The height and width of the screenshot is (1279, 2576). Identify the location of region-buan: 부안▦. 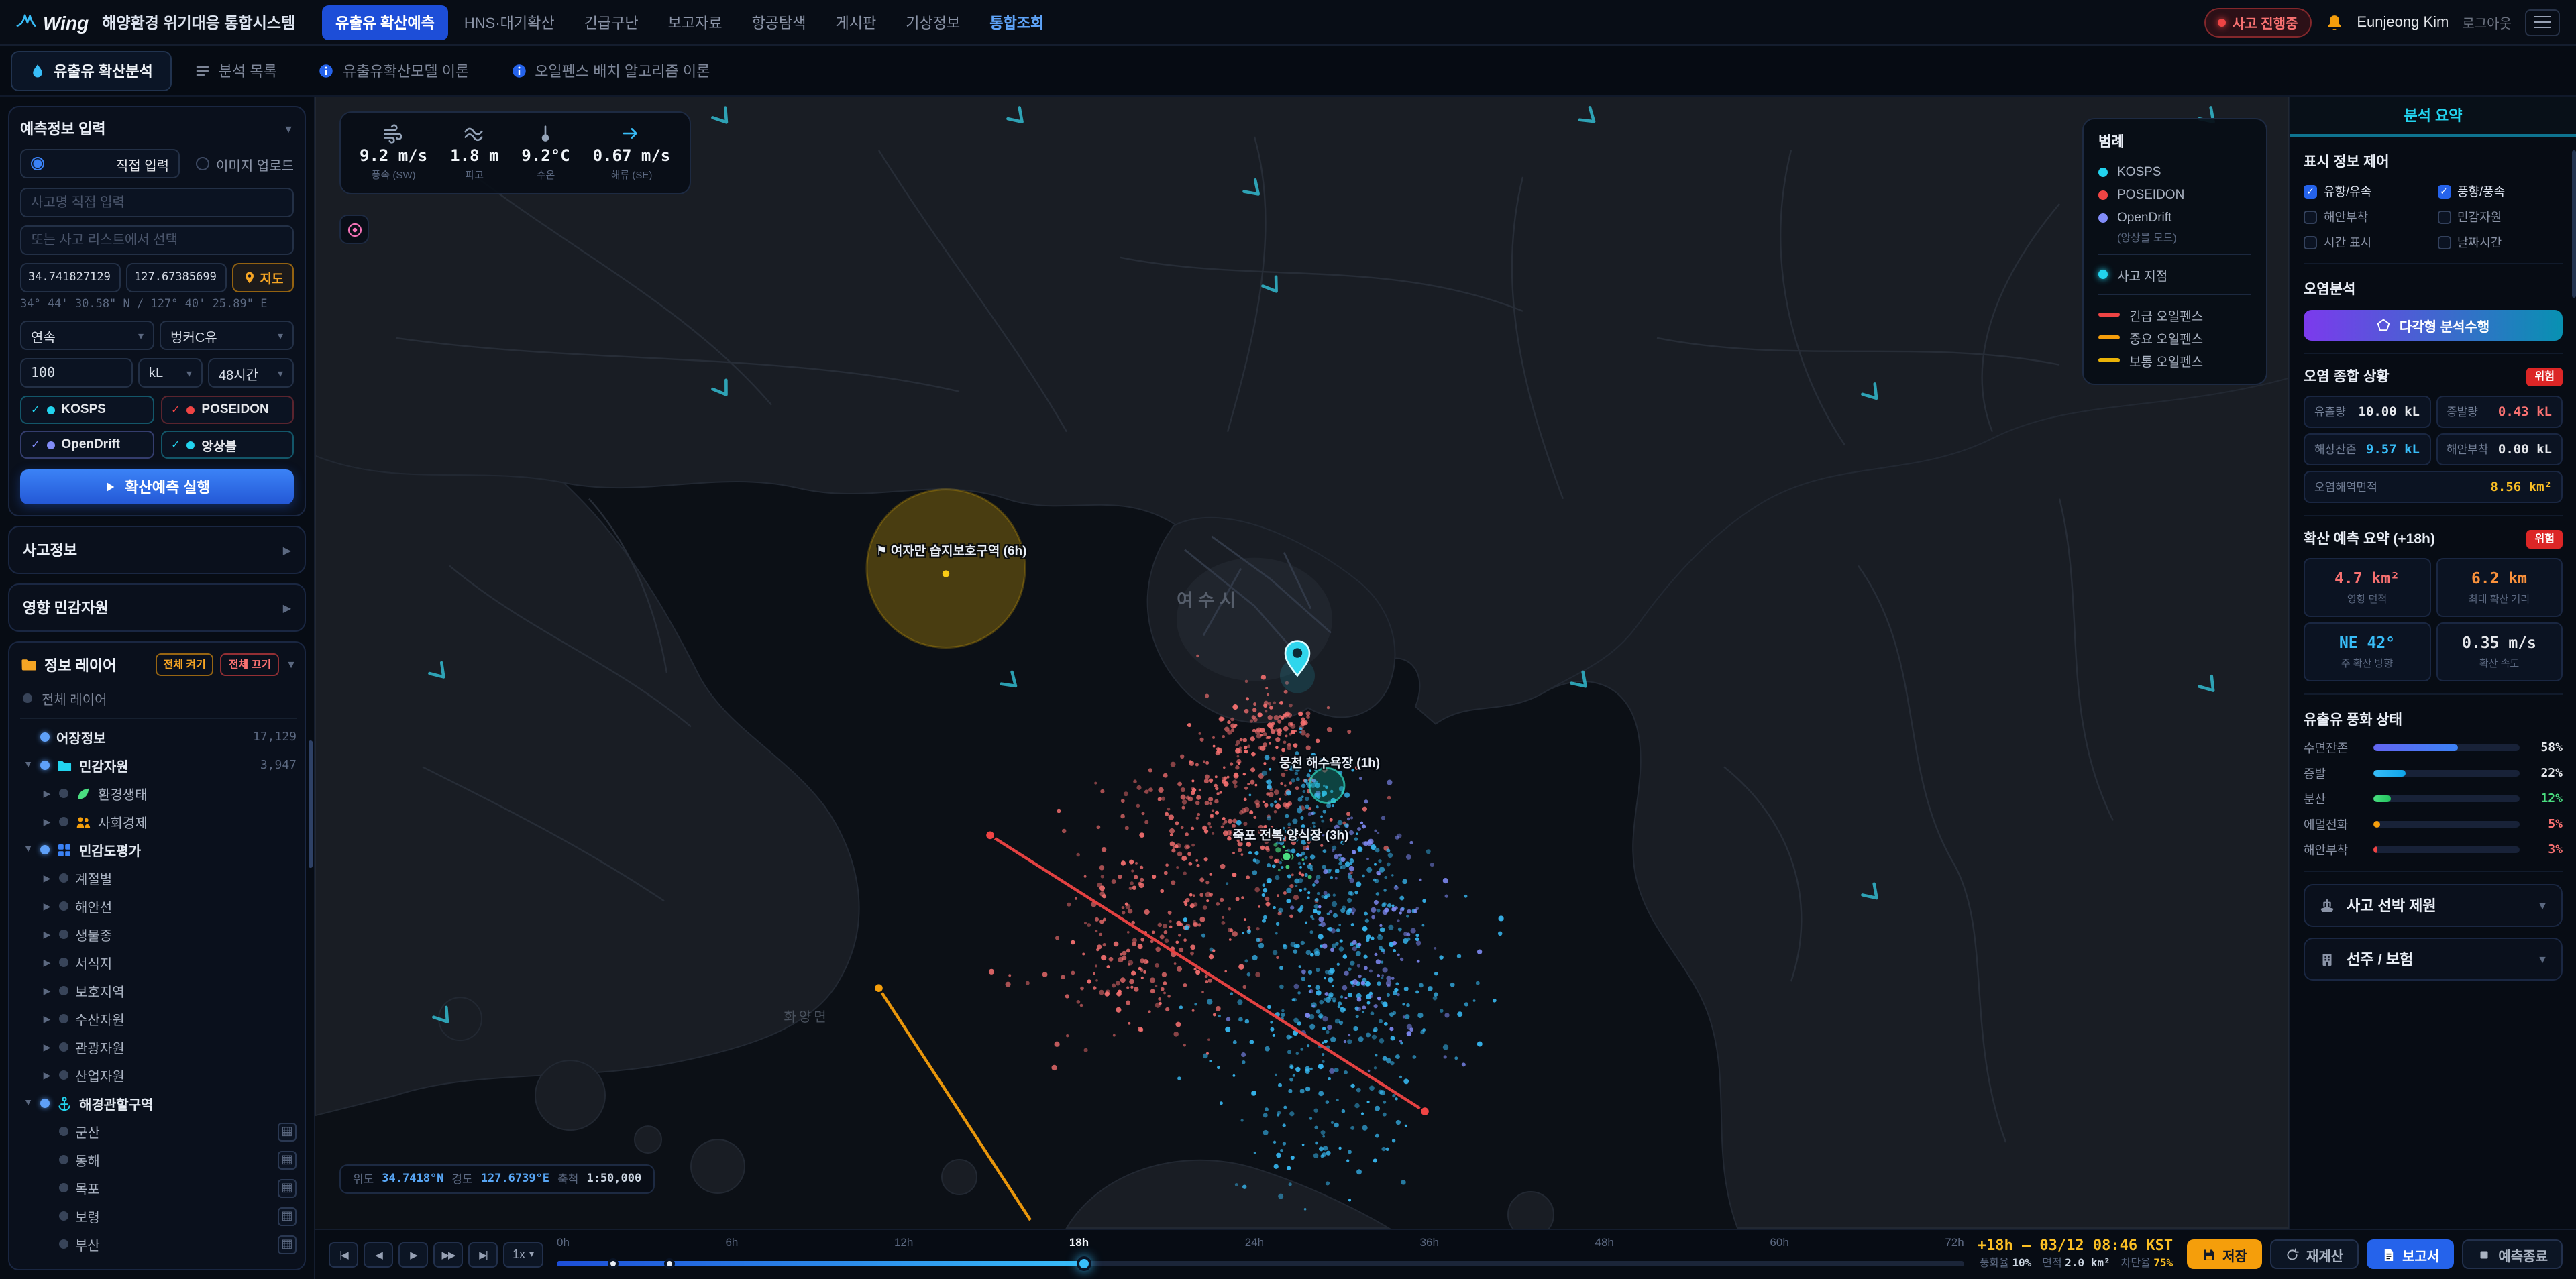
(158, 1260).